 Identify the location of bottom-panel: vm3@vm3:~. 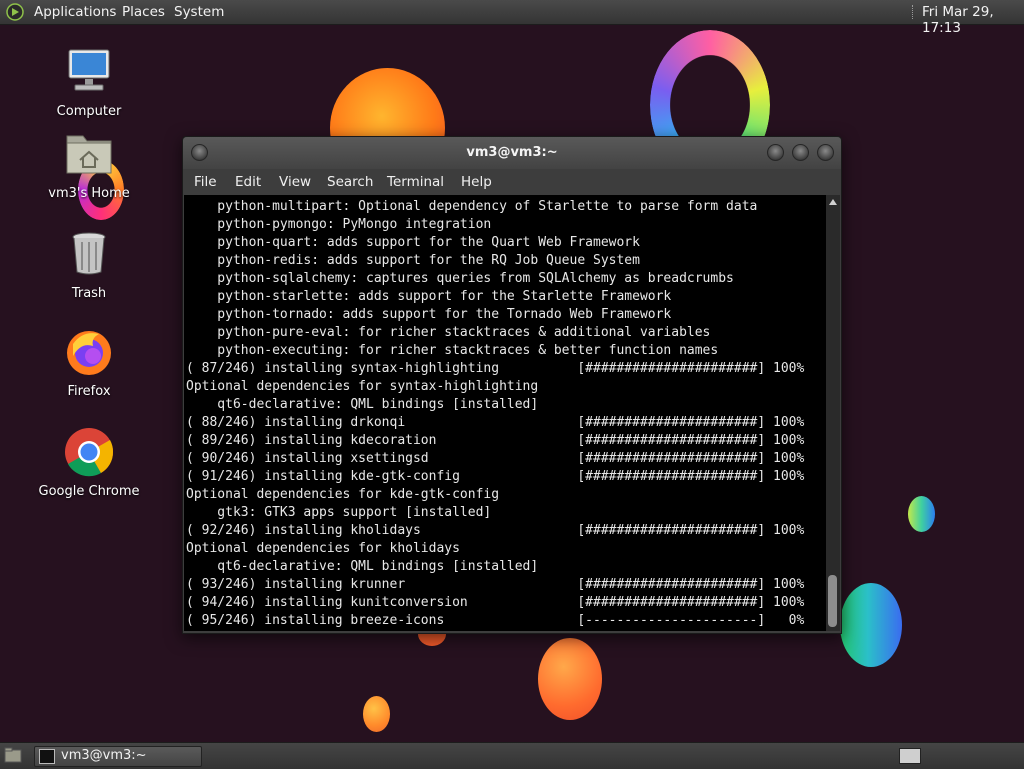
(512, 755).